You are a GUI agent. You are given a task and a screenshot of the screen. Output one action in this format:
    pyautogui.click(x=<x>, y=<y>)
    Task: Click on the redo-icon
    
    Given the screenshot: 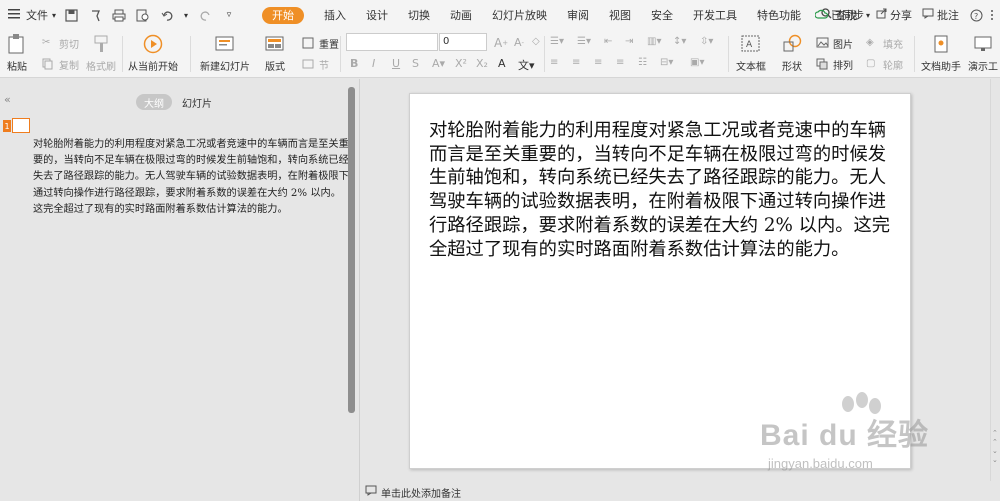 What is the action you would take?
    pyautogui.click(x=205, y=15)
    